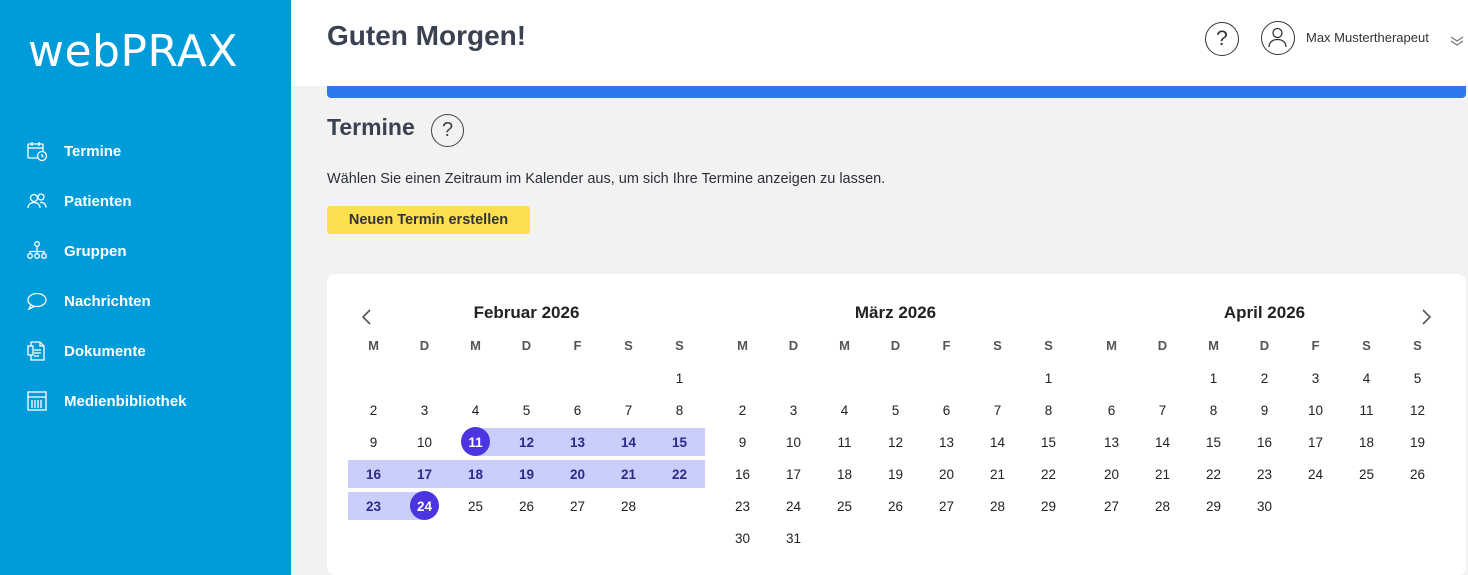 This screenshot has width=1468, height=575. Describe the element at coordinates (793, 538) in the screenshot. I see `calendar-day: 31` at that location.